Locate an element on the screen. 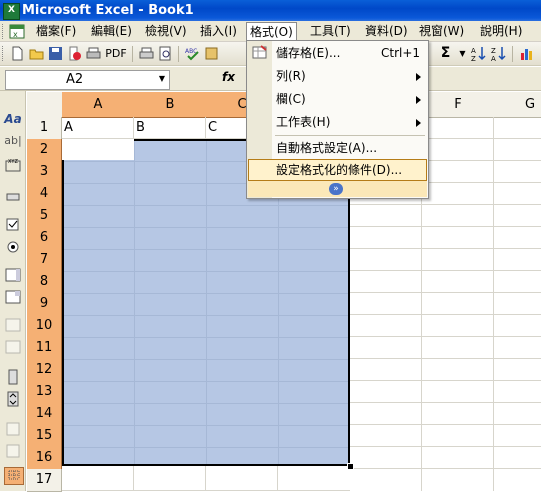 This screenshot has height=492, width=541. edit-code-icon is located at coordinates (13, 451).